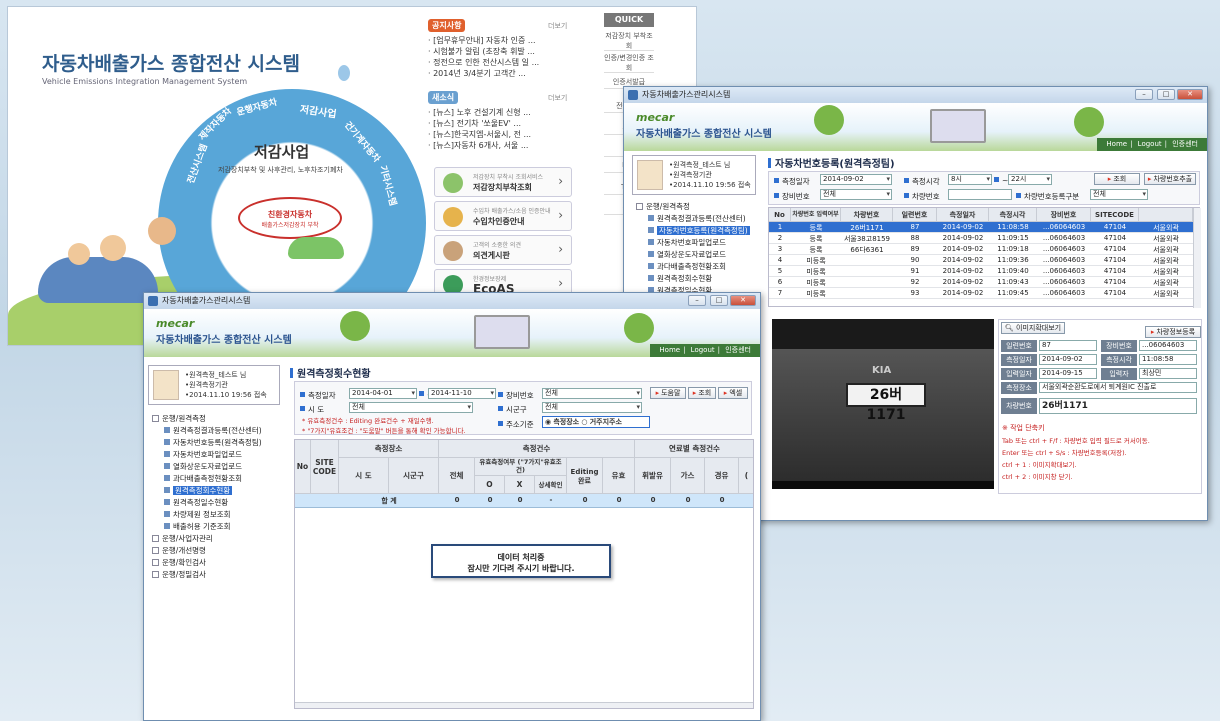 The height and width of the screenshot is (721, 1220). Describe the element at coordinates (1168, 359) in the screenshot. I see `detail-value: 11:08:58` at that location.